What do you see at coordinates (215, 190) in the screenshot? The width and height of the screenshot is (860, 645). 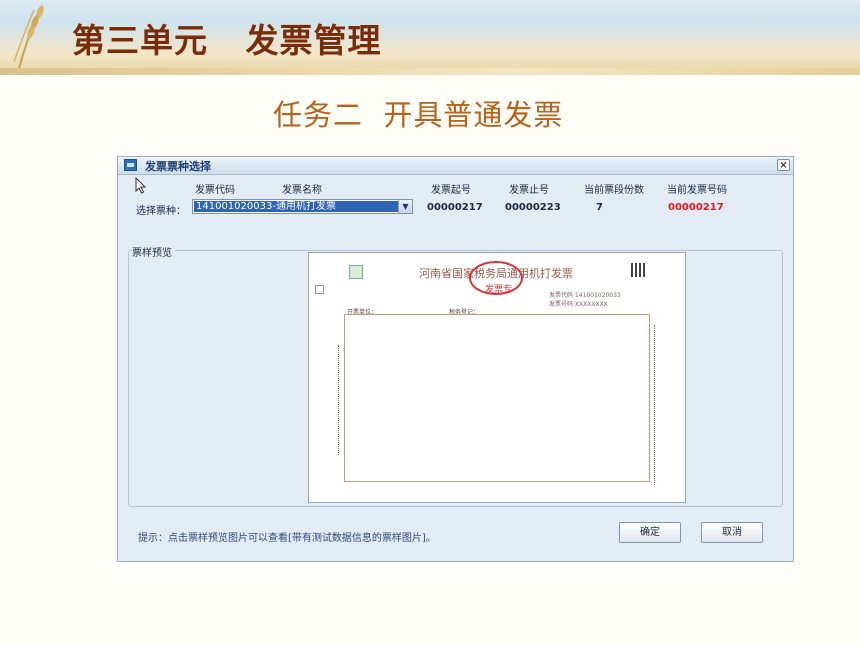 I see `column-header-code: 发票代码` at bounding box center [215, 190].